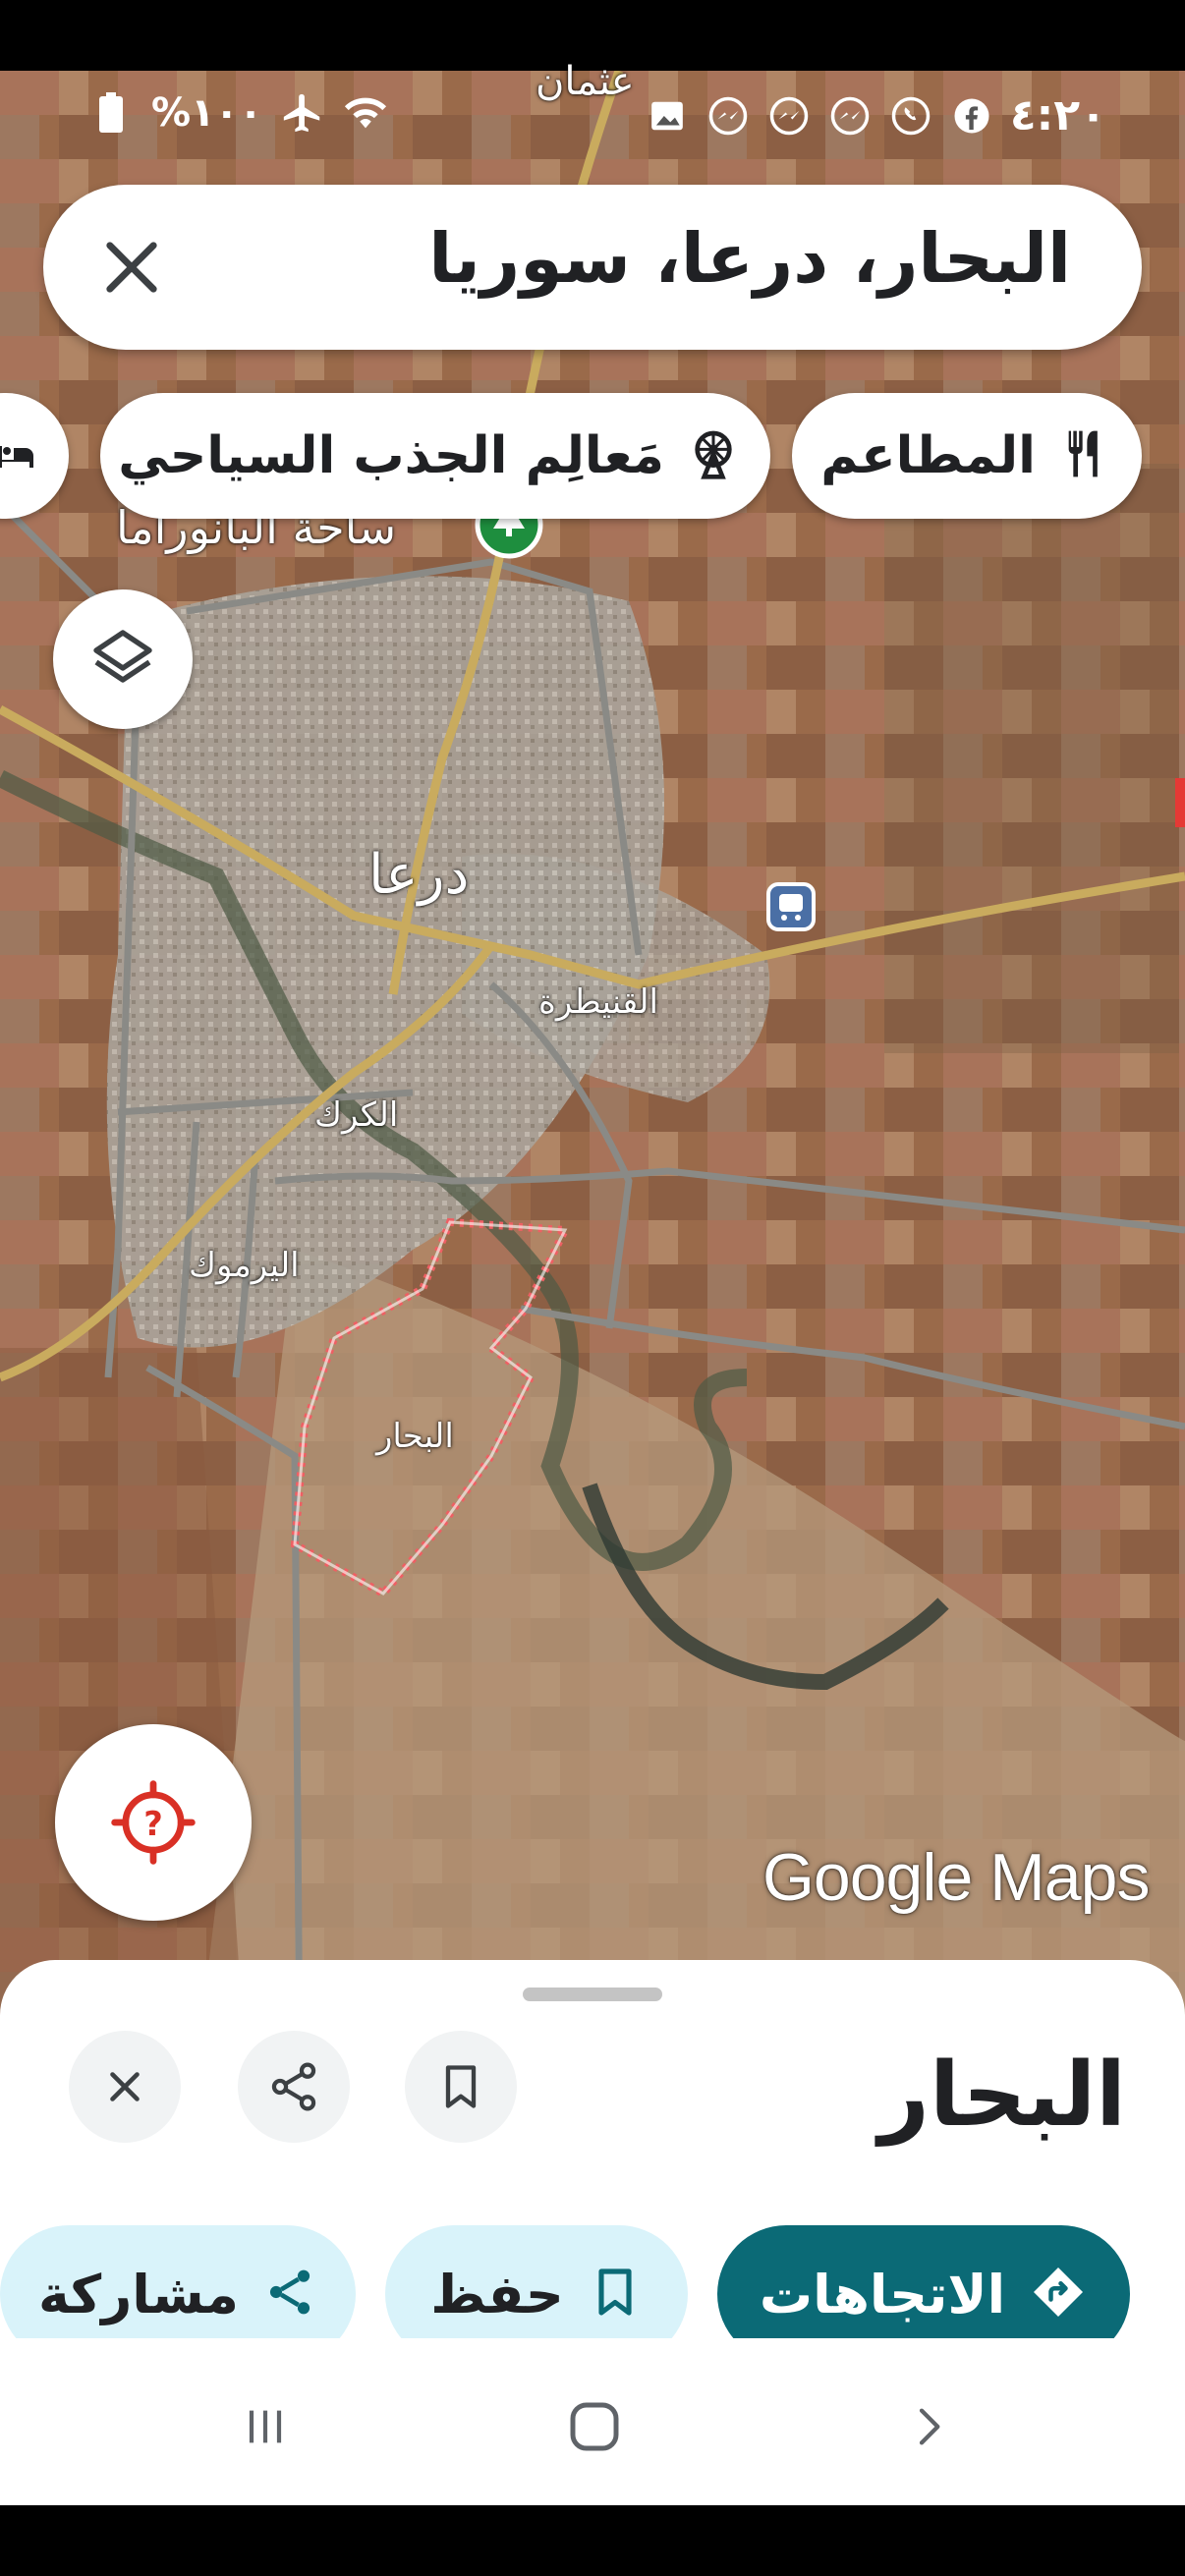 This screenshot has height=2576, width=1185. Describe the element at coordinates (592, 2149) in the screenshot. I see `place-sheet: البحار الاتجاهات حفظ مشاركة` at that location.